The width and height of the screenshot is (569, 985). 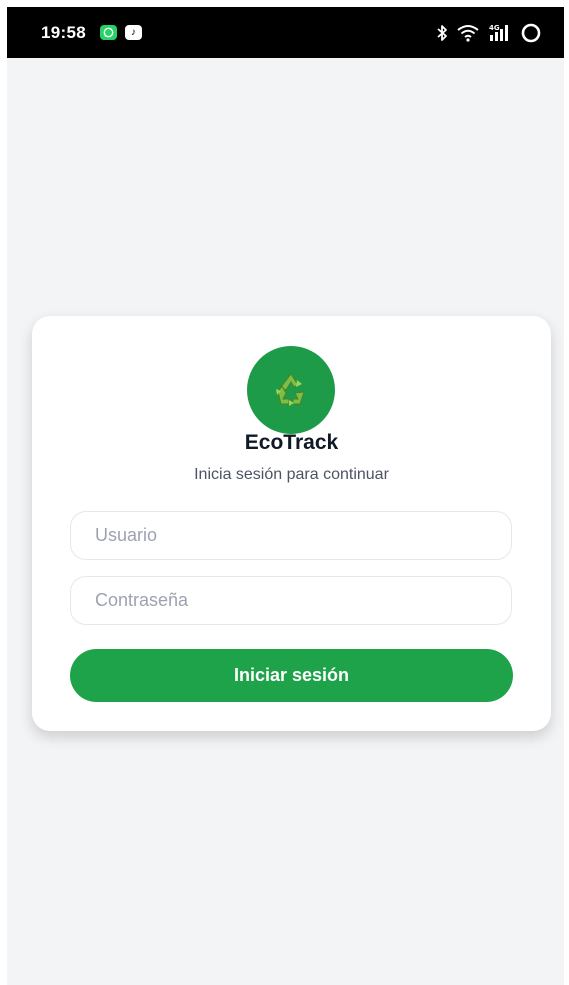 I want to click on signal-4g-icon: 4G, so click(x=500, y=33).